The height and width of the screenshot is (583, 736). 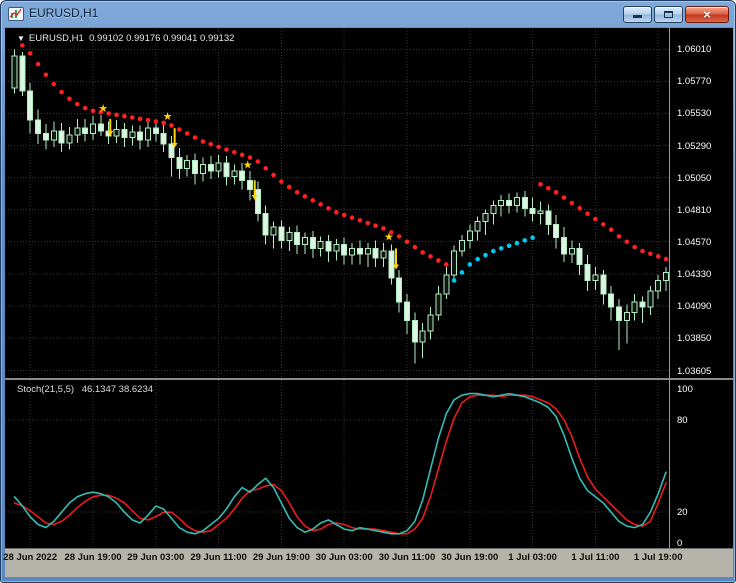 I want to click on minimize-button, so click(x=637, y=14).